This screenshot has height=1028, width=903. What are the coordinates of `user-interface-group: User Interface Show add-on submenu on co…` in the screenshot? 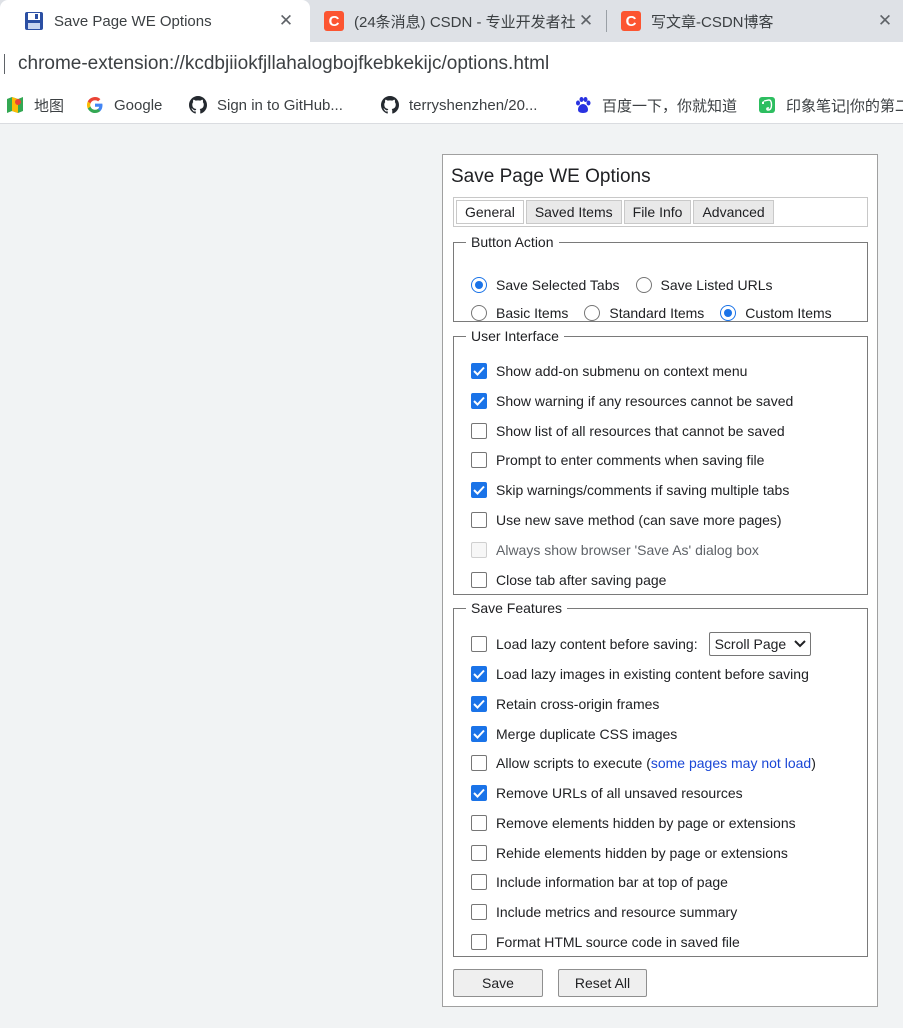 It's located at (660, 461).